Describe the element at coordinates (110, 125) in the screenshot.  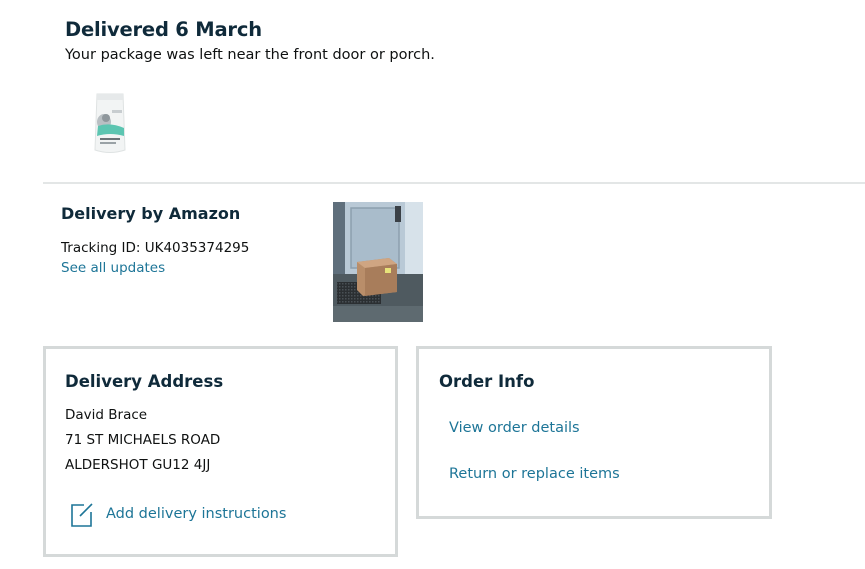
I see `product-image` at that location.